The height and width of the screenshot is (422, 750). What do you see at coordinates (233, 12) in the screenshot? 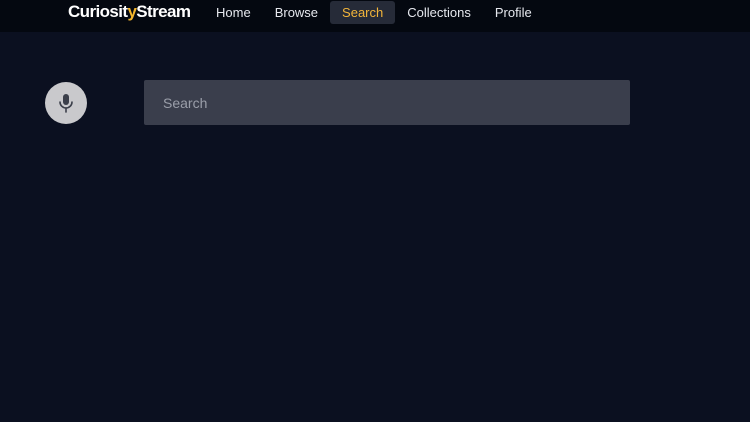
I see `nav-home: Home` at bounding box center [233, 12].